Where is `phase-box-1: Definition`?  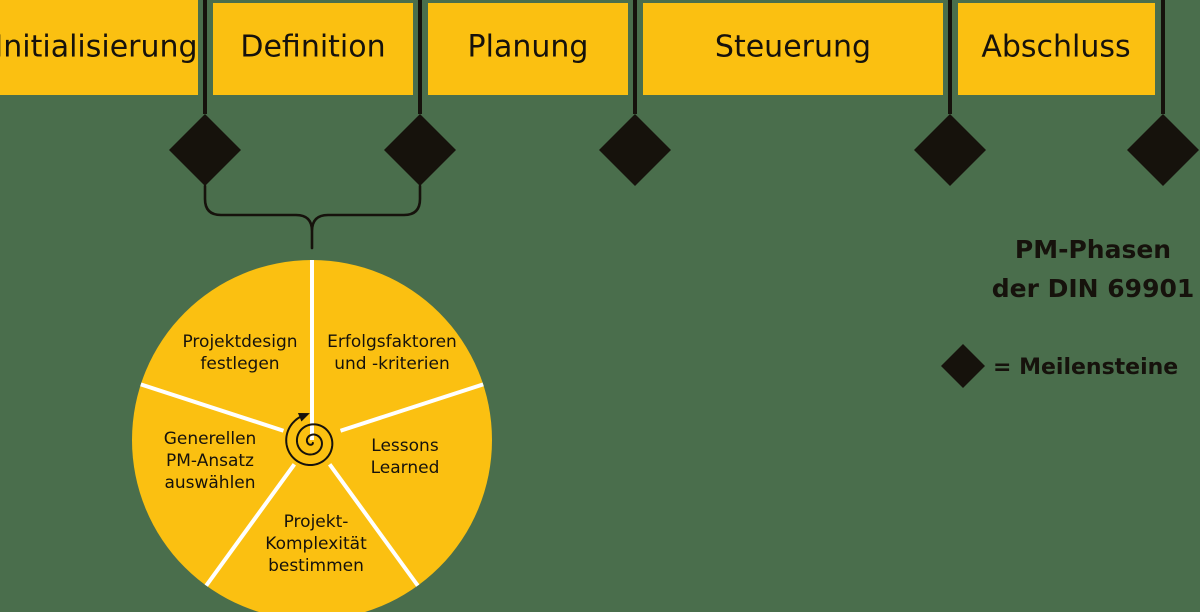
phase-box-1: Definition is located at coordinates (313, 49).